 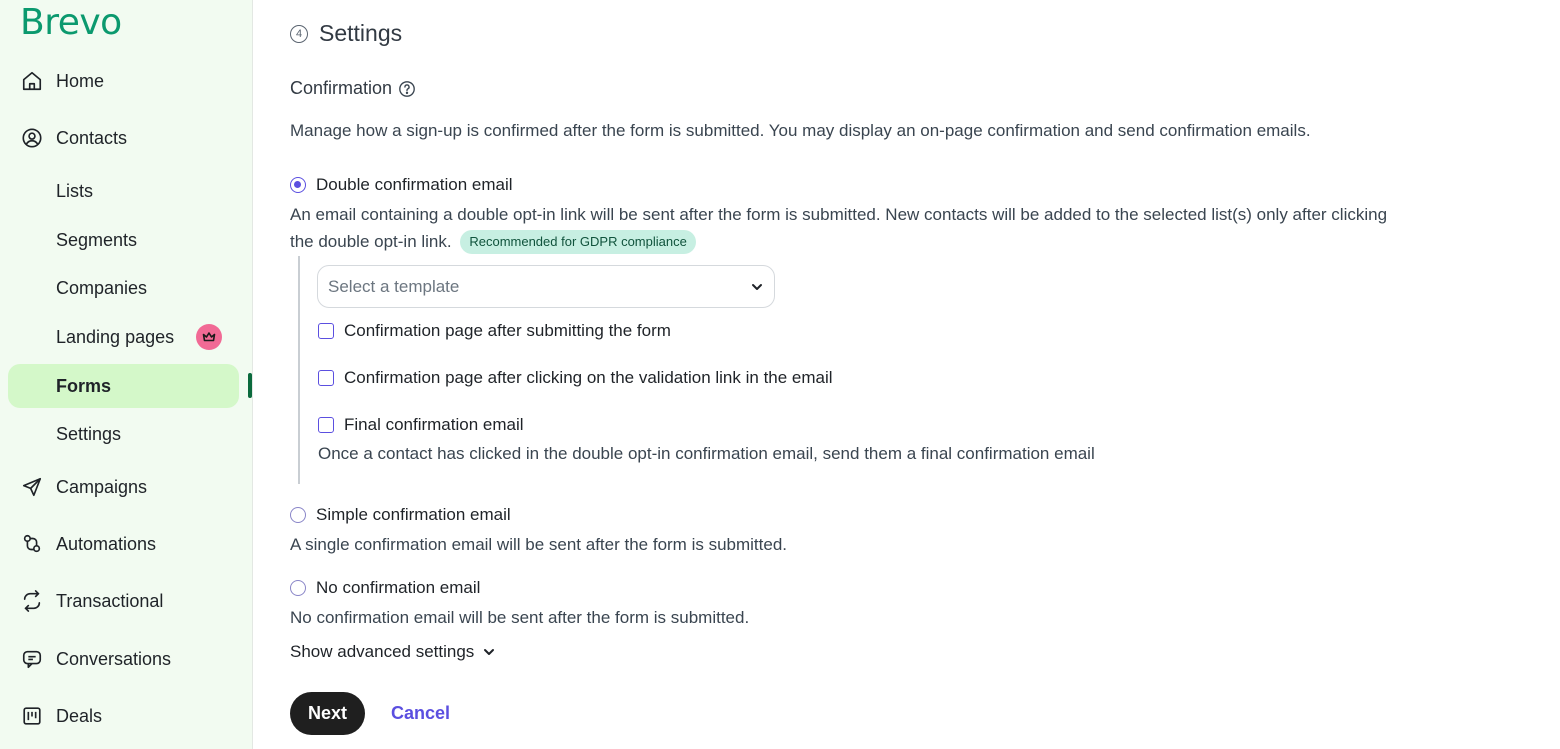 I want to click on sidebar-item-settings: Settings, so click(x=123, y=434).